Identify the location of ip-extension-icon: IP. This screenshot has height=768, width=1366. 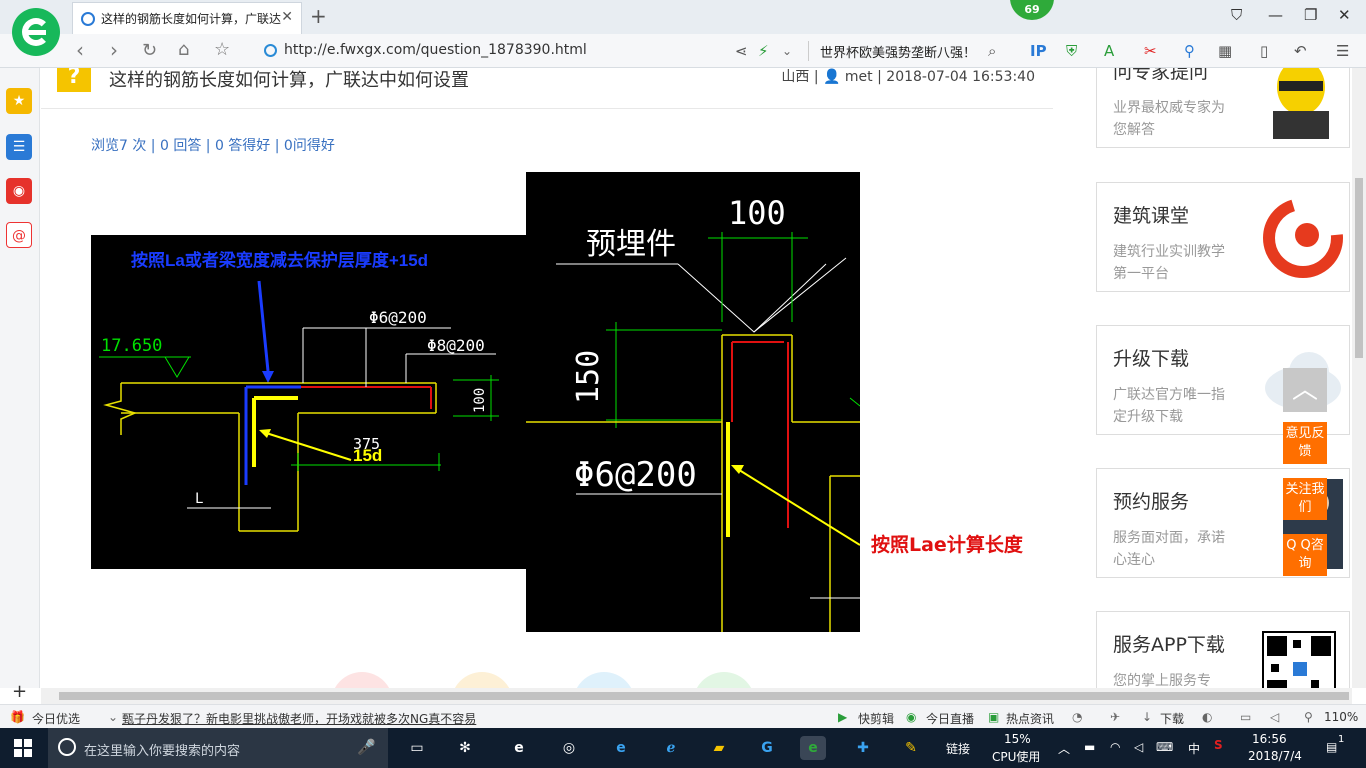
(1038, 51).